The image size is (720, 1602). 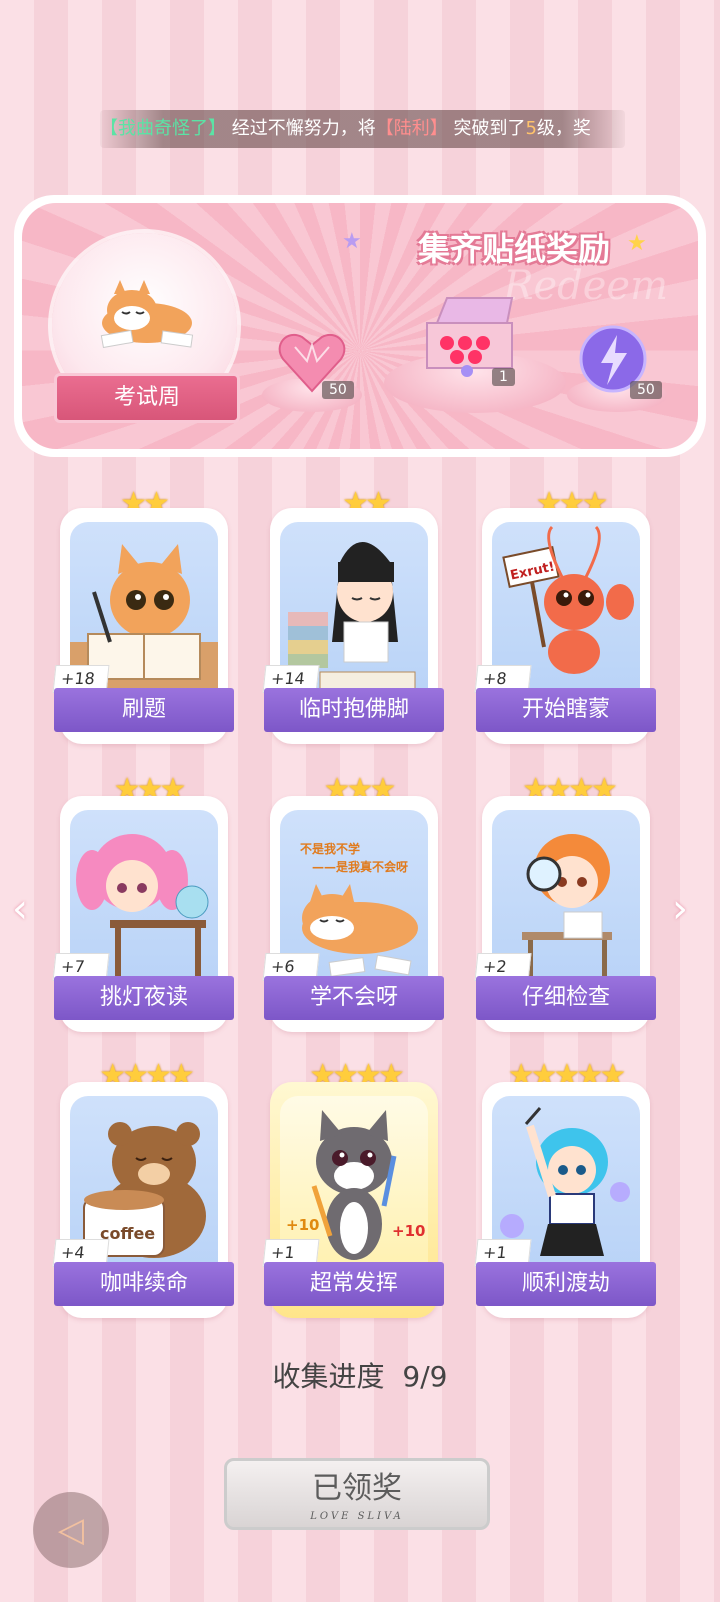 What do you see at coordinates (330, 849) in the screenshot?
I see `shiba-caption-1: 不是我不学` at bounding box center [330, 849].